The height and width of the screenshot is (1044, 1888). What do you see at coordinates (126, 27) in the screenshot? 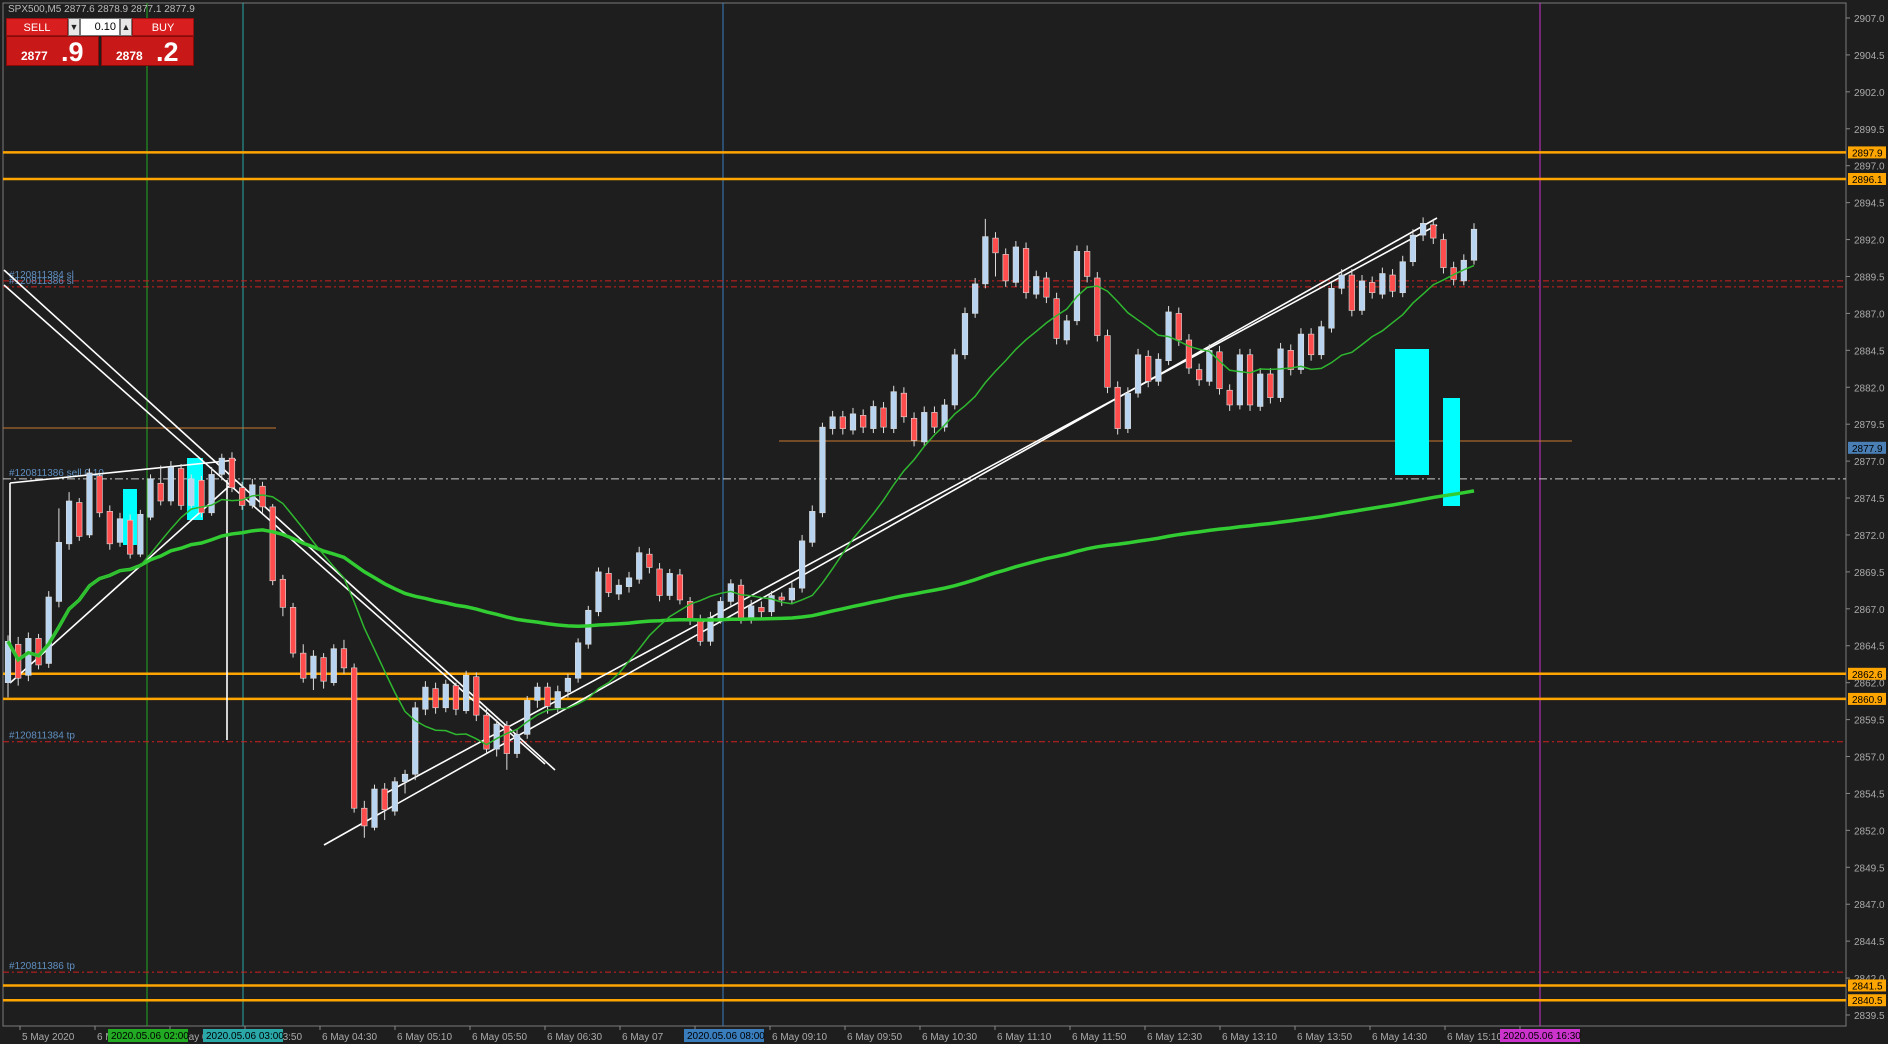
I see `lot-increase-icon: ▲` at bounding box center [126, 27].